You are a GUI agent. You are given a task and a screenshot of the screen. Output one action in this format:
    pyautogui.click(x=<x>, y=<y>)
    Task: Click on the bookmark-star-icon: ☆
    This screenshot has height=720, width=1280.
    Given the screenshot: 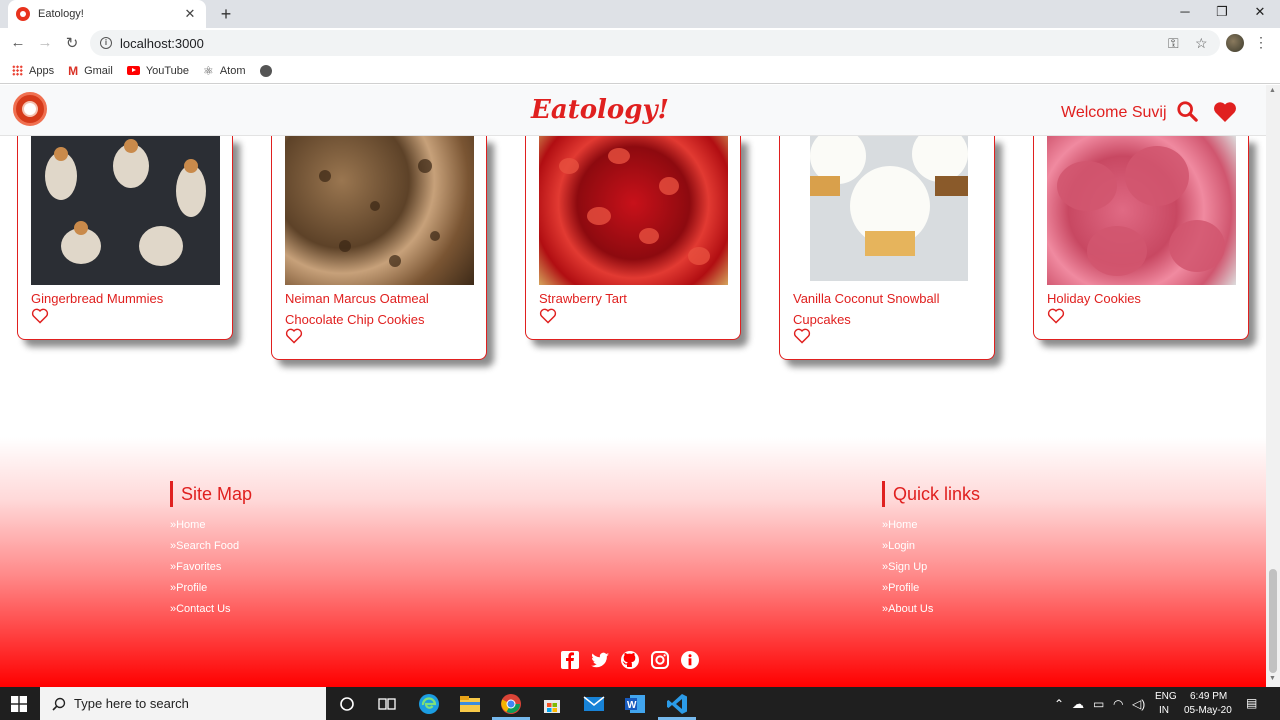 What is the action you would take?
    pyautogui.click(x=1201, y=43)
    